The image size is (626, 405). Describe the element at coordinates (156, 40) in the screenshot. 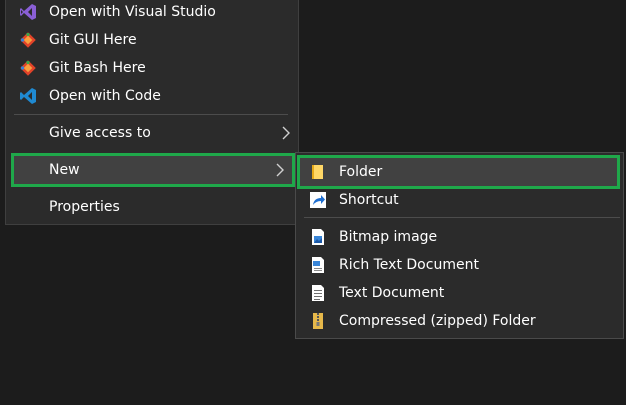

I see `menu-item-git-gui-here: Git GUI Here` at that location.